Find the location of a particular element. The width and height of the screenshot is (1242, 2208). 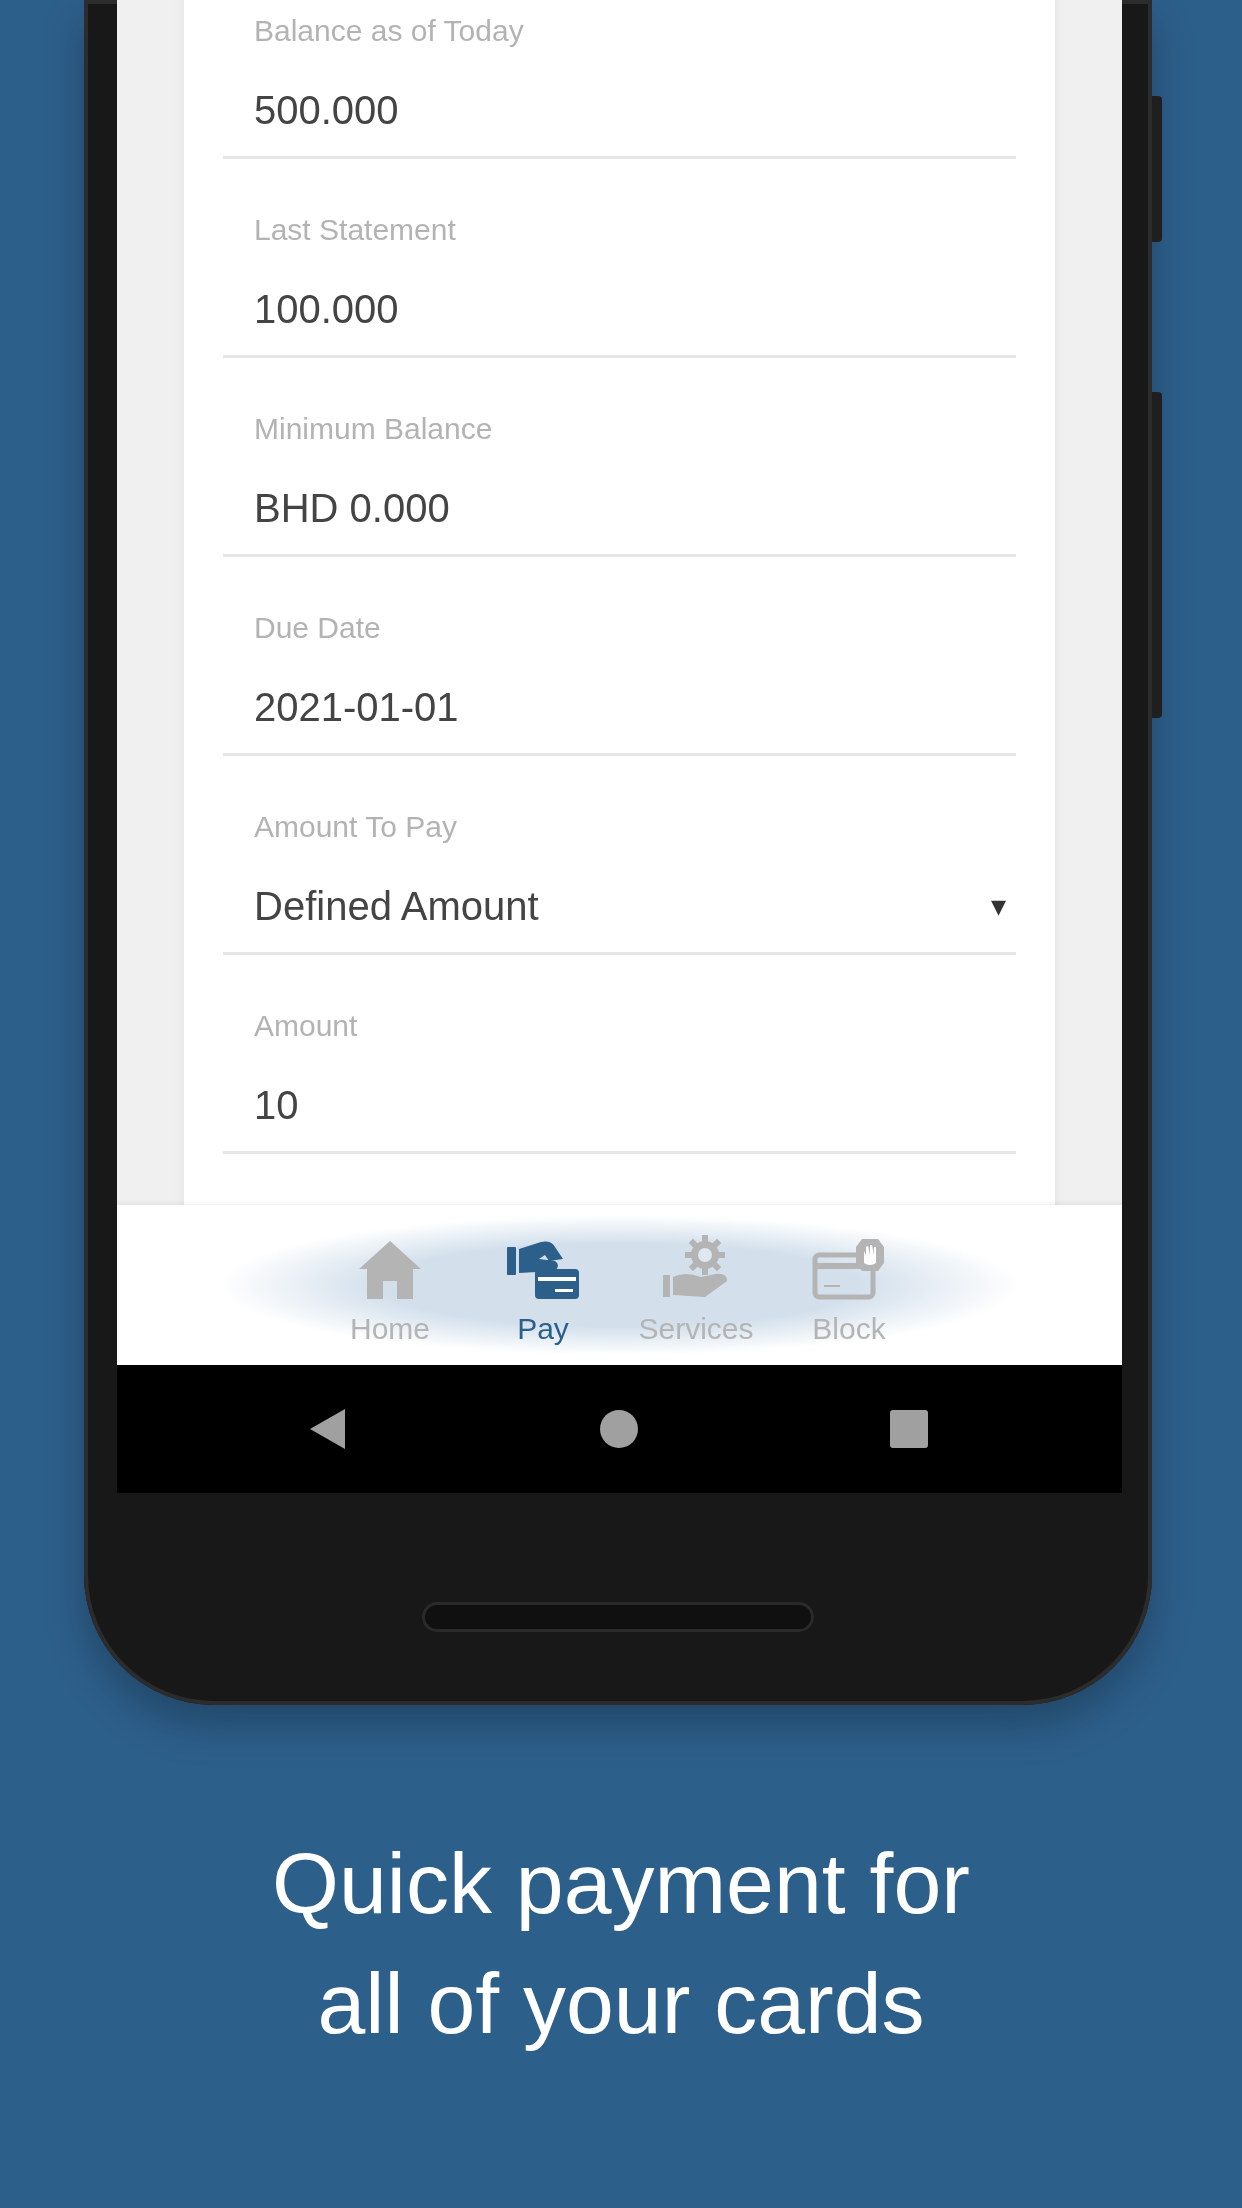

nav-tab: Pay is located at coordinates (543, 1289).